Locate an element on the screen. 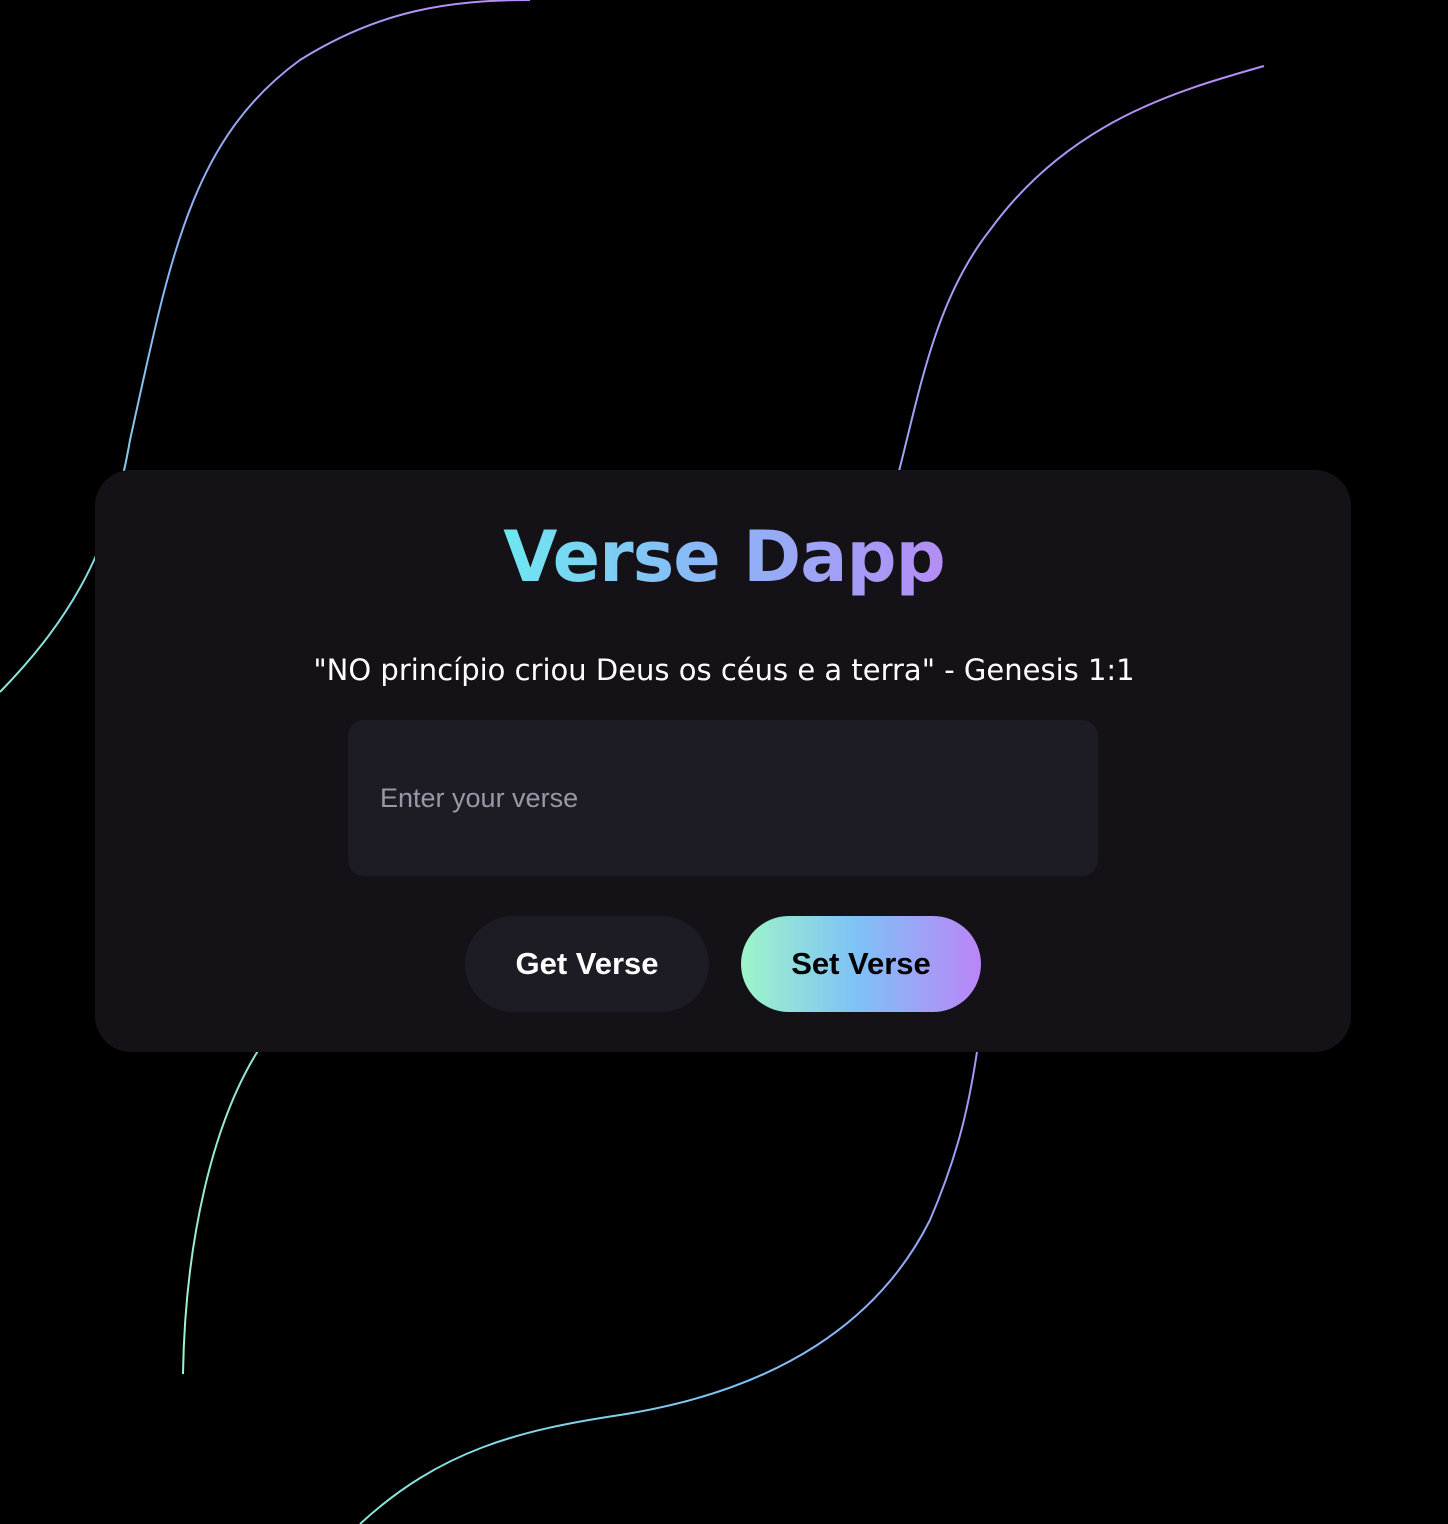 This screenshot has width=1448, height=1524. app-title: Verse Dapp is located at coordinates (724, 557).